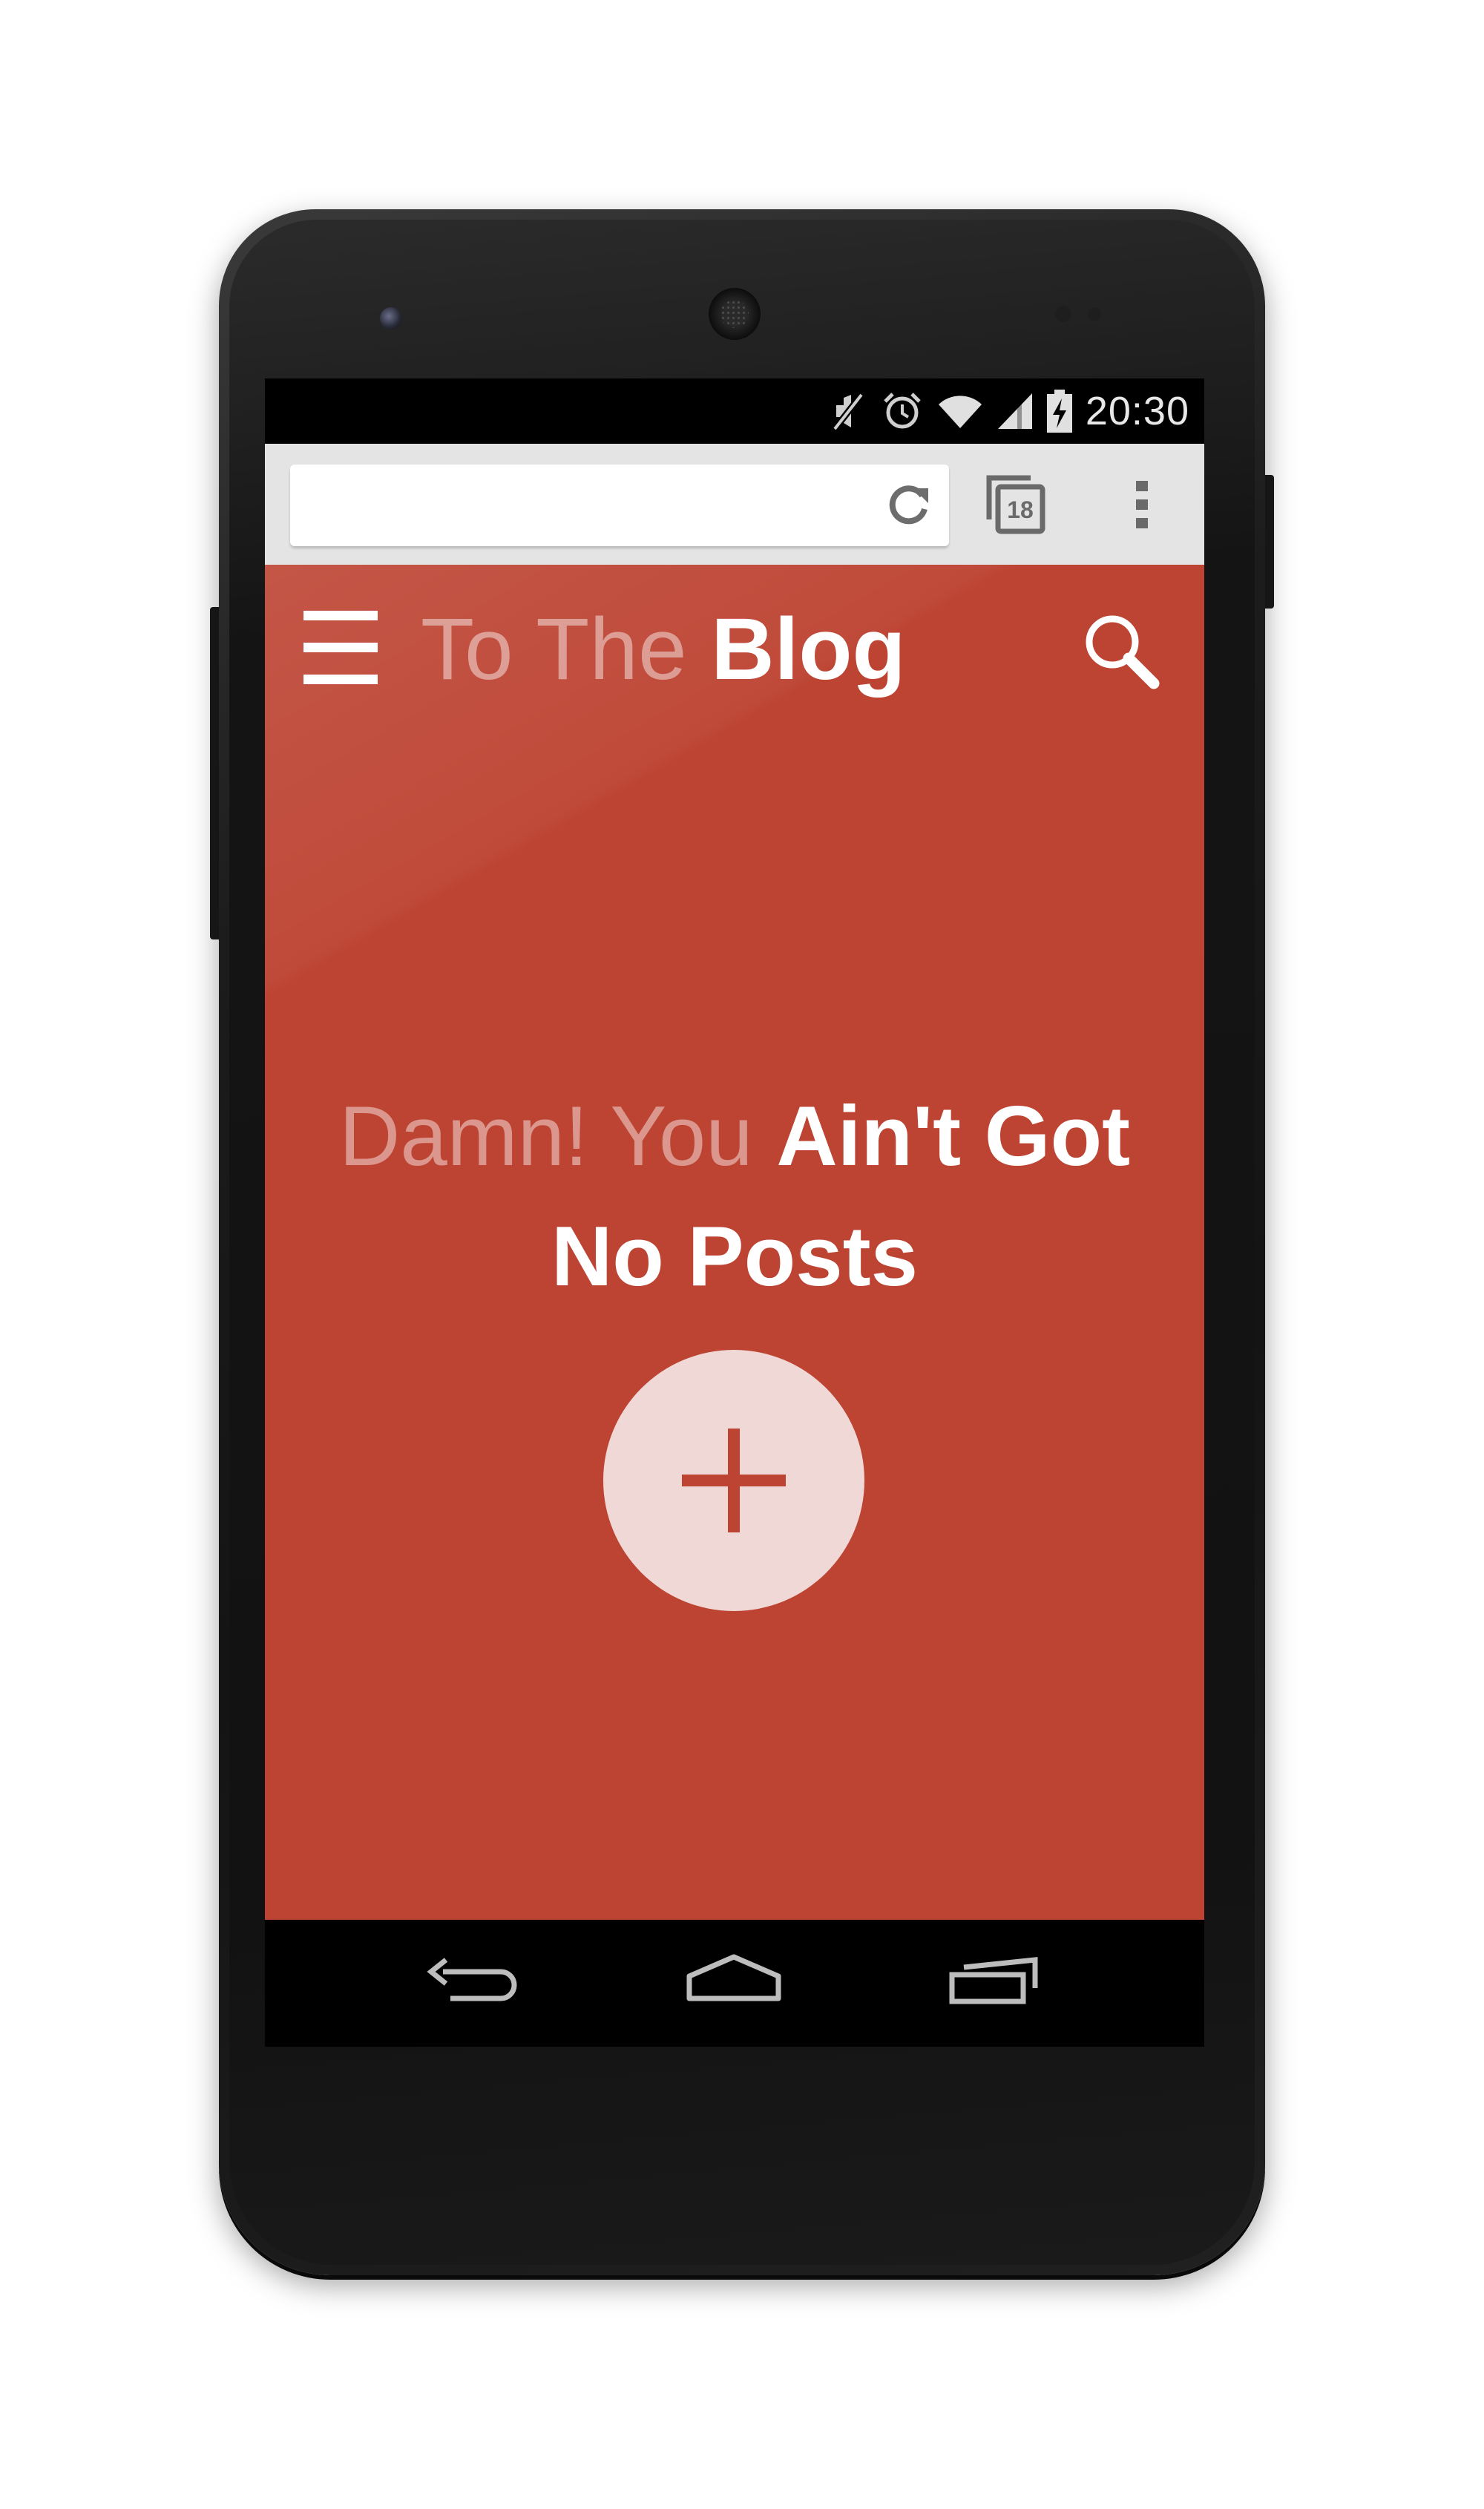 The width and height of the screenshot is (1484, 2509). What do you see at coordinates (1094, 314) in the screenshot?
I see `light-sensor` at bounding box center [1094, 314].